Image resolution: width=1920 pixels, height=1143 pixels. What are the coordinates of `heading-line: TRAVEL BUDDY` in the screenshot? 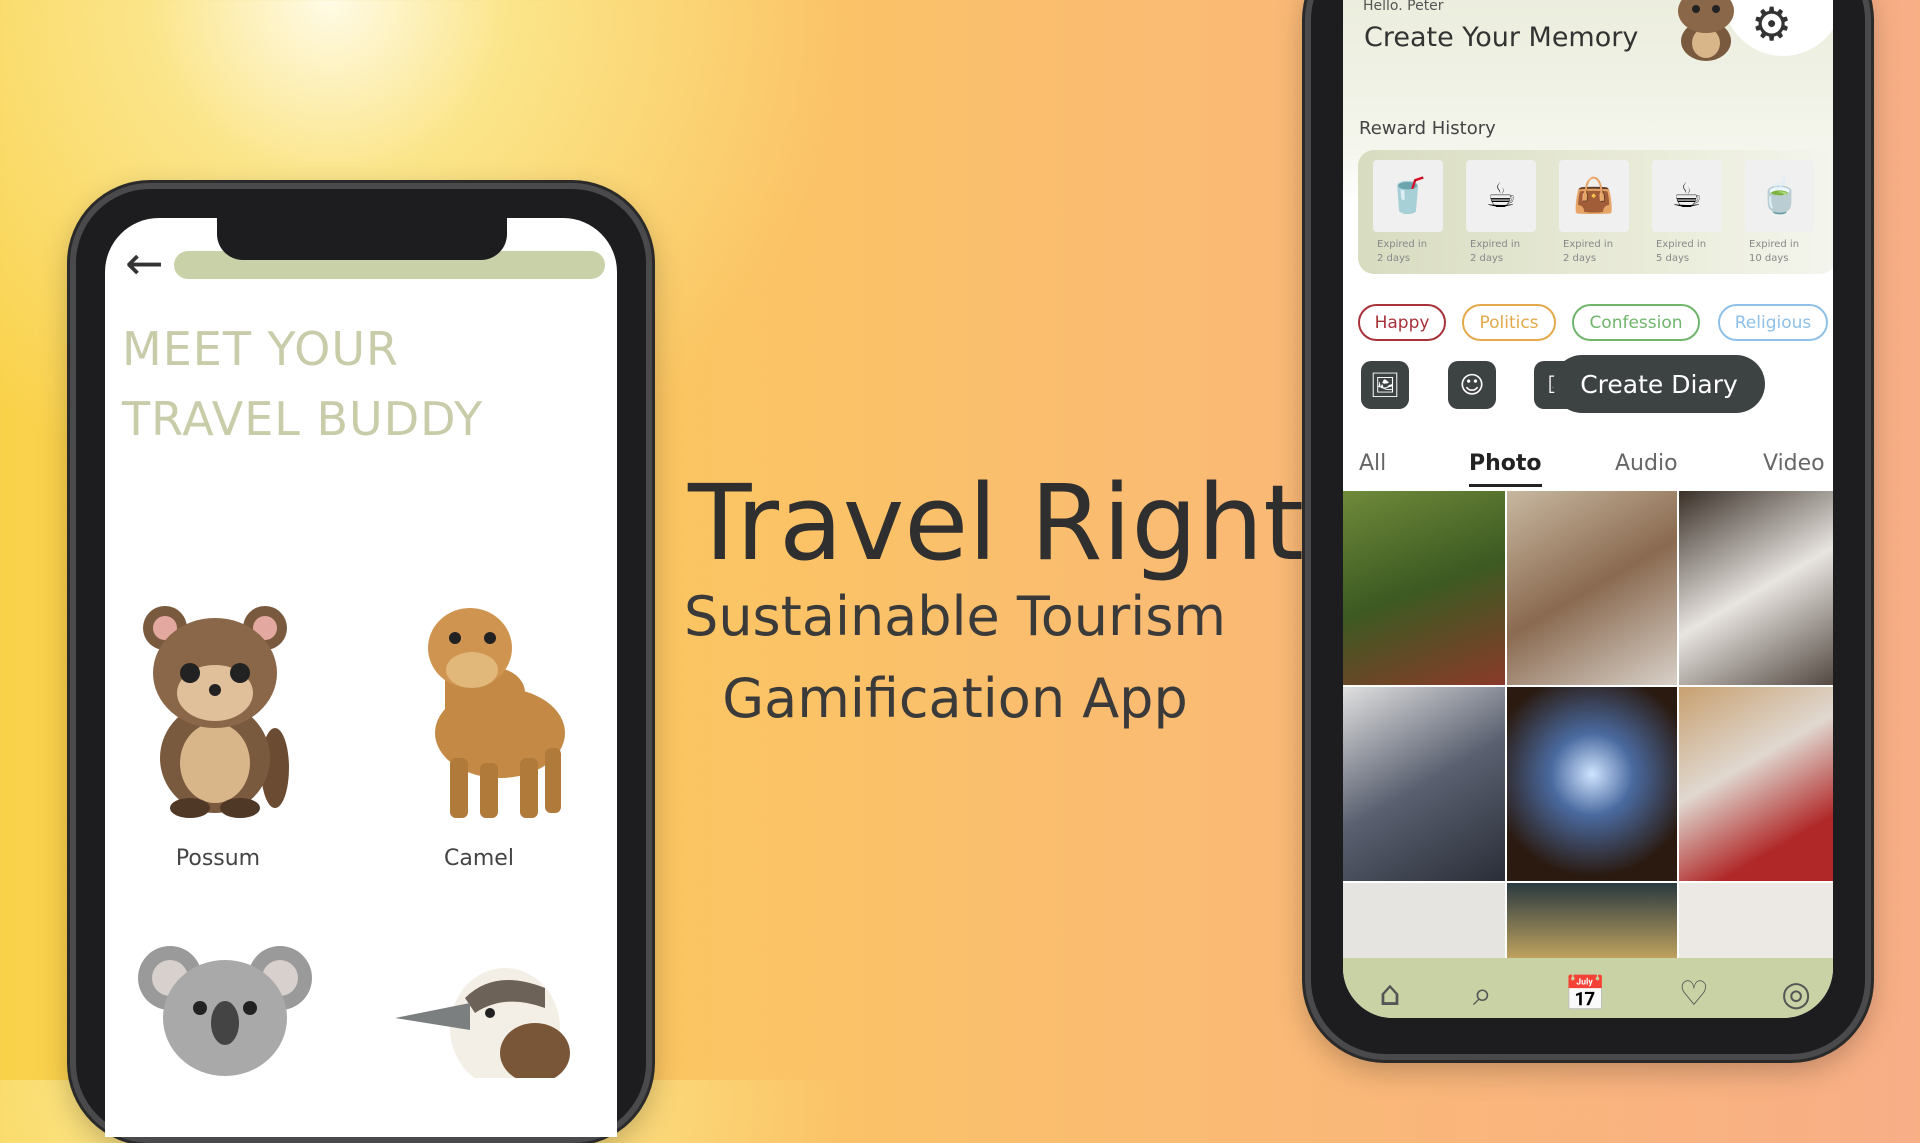 It's located at (303, 419).